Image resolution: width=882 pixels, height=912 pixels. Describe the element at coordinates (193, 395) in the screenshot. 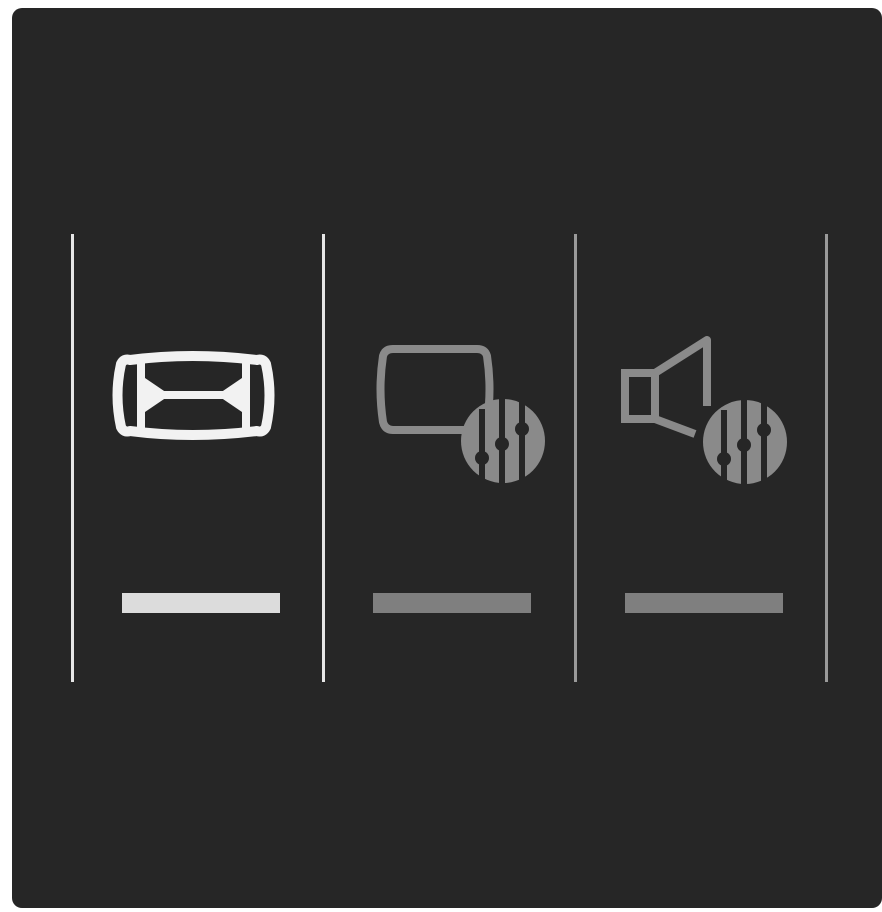

I see `picture-format-icon` at that location.